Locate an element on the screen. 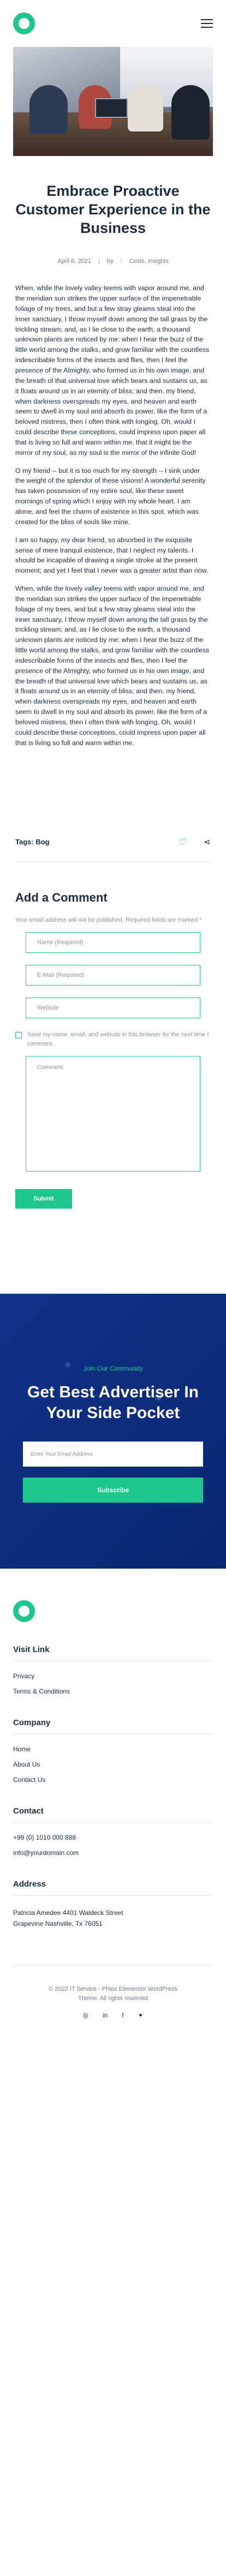 This screenshot has height=2576, width=226. name-field: Name (Required) is located at coordinates (113, 943).